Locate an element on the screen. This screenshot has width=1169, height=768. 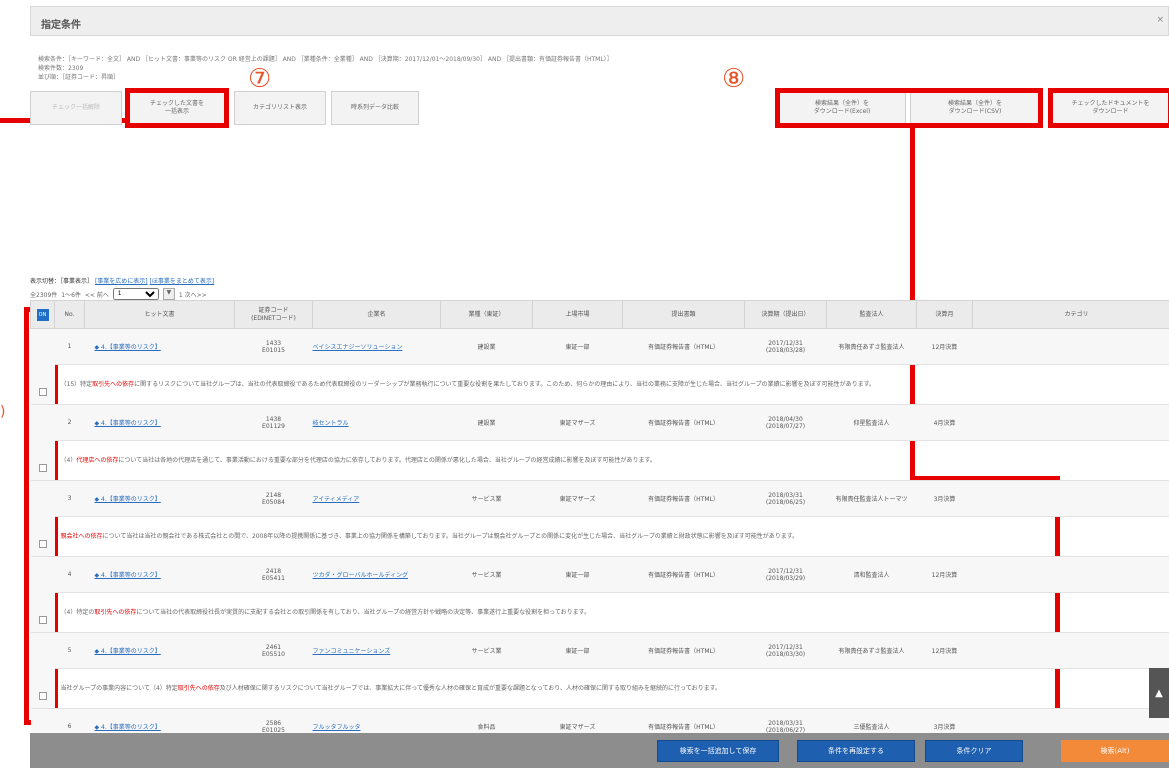
condition-count: 検索件数：2309 is located at coordinates (61, 68).